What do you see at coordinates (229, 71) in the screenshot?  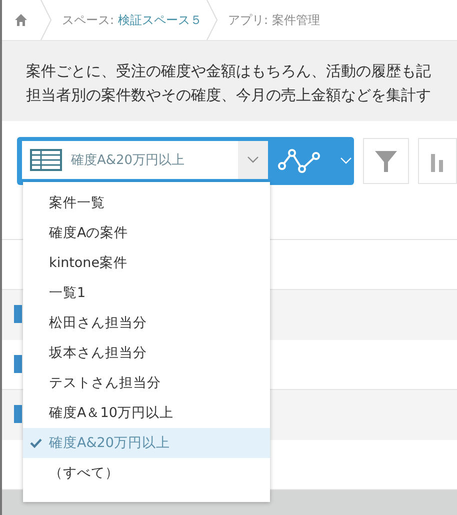 I see `description-text: 案件ごとに、受注の確度や金額はもちろん、活動の履歴も記` at bounding box center [229, 71].